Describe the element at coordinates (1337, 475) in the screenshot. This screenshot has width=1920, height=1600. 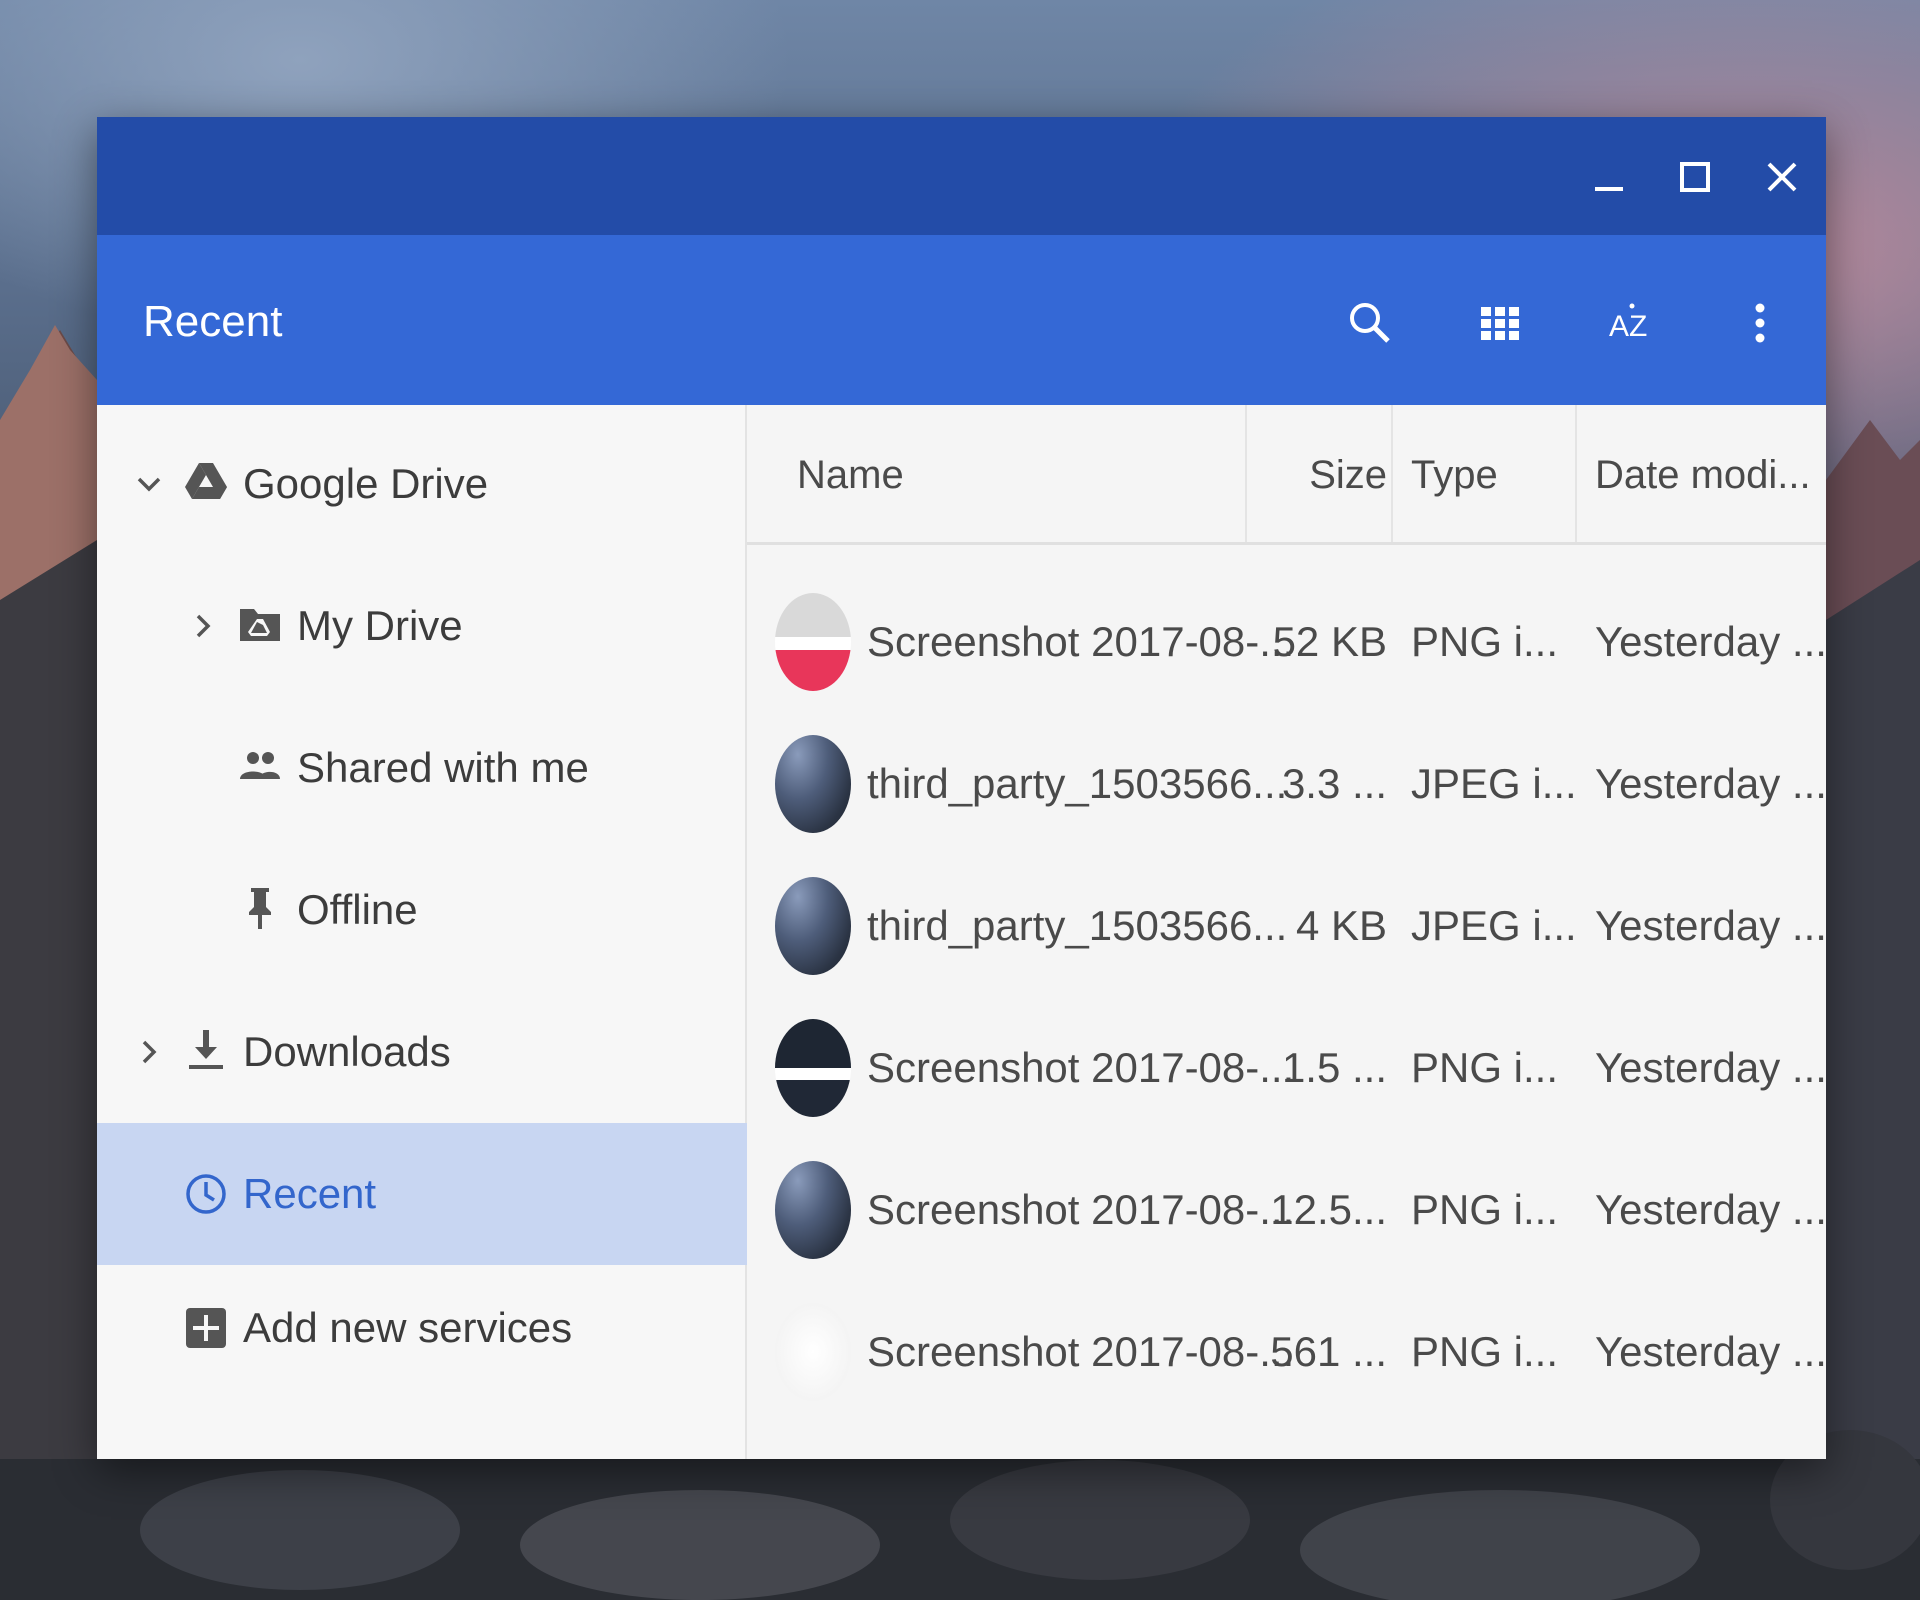
I see `column-header-size: Size` at that location.